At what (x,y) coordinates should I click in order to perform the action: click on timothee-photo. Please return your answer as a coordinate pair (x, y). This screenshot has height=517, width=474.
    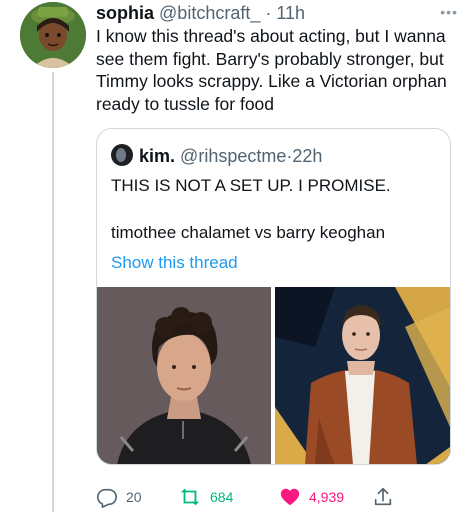
    Looking at the image, I should click on (184, 375).